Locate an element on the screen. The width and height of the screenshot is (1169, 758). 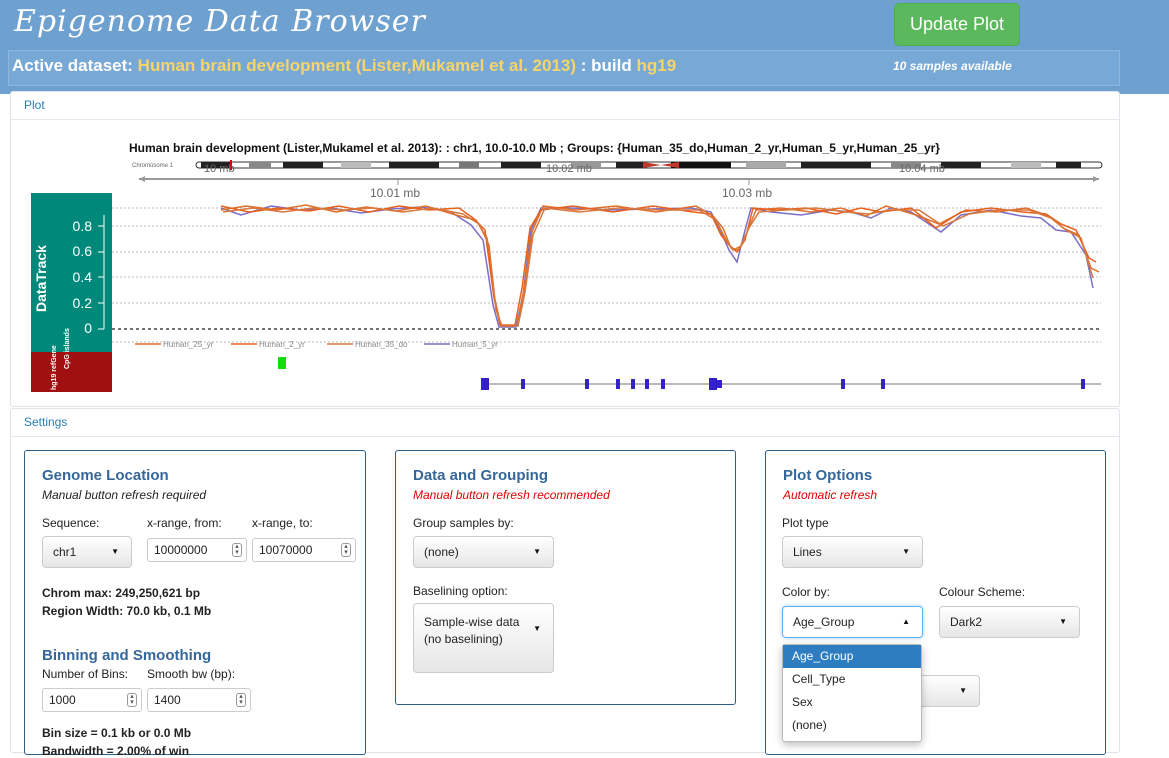
smooth-label: Smooth bw (bp): is located at coordinates (191, 674).